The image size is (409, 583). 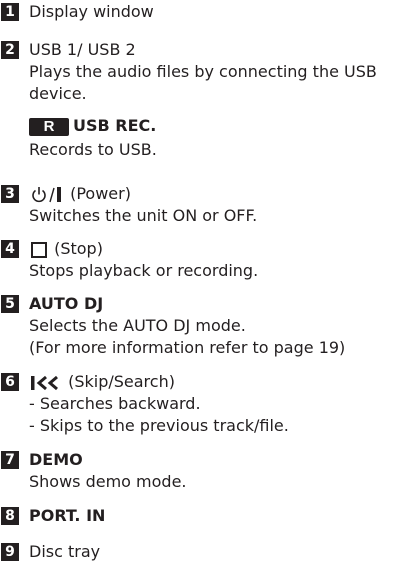 What do you see at coordinates (10, 382) in the screenshot?
I see `item-number-badge: 6` at bounding box center [10, 382].